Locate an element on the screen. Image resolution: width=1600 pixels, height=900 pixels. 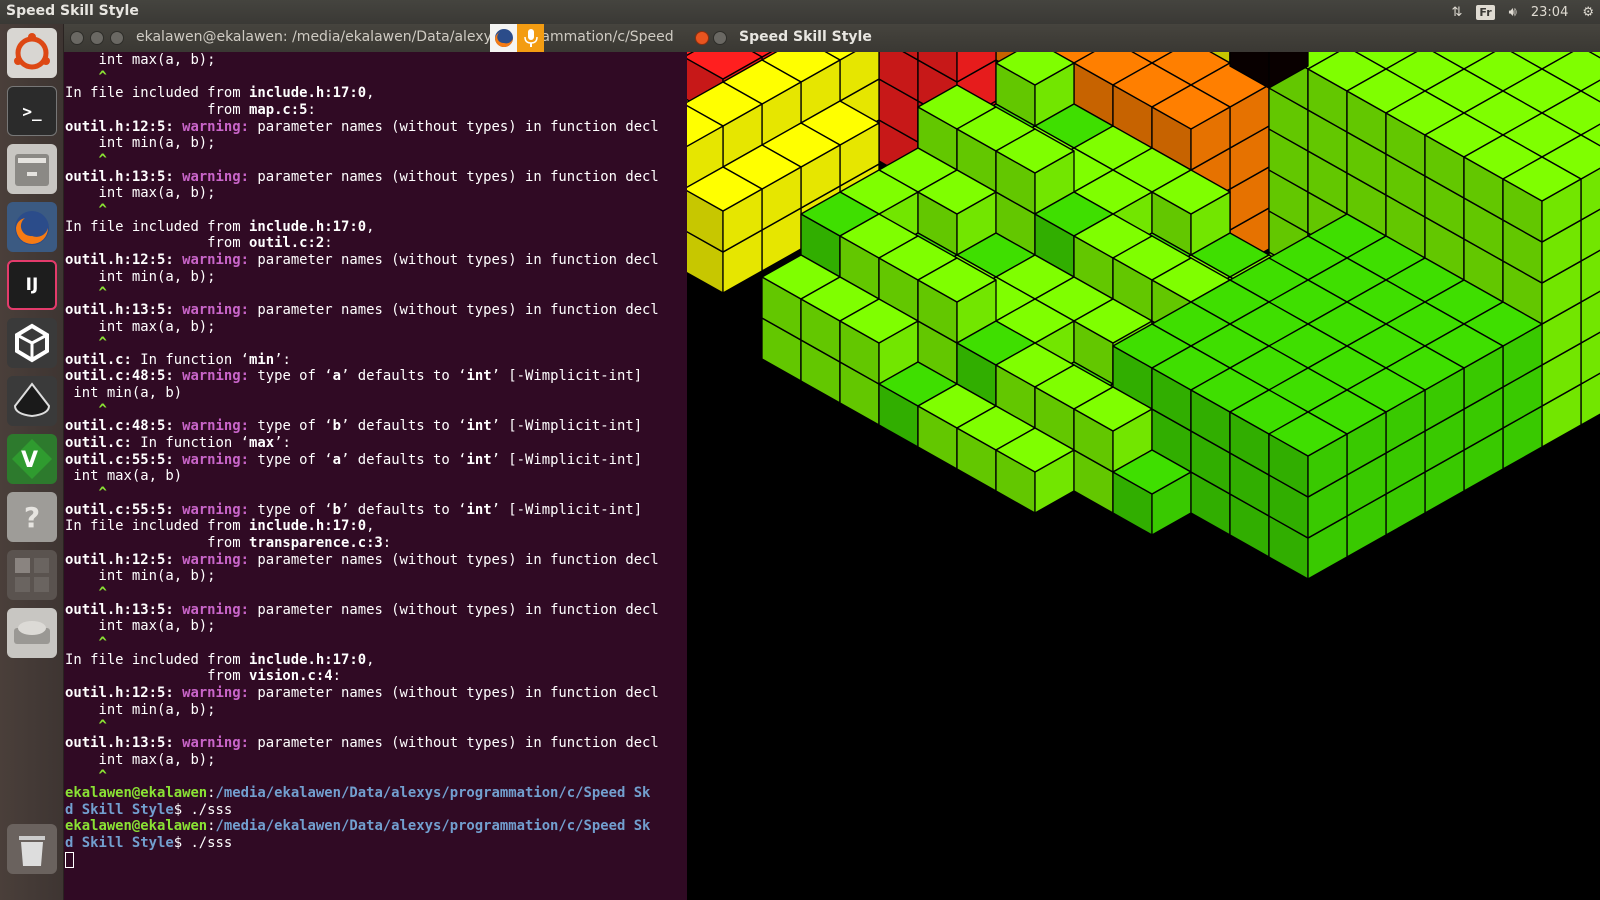
terminal-line: int max(a, b) is located at coordinates (124, 476).